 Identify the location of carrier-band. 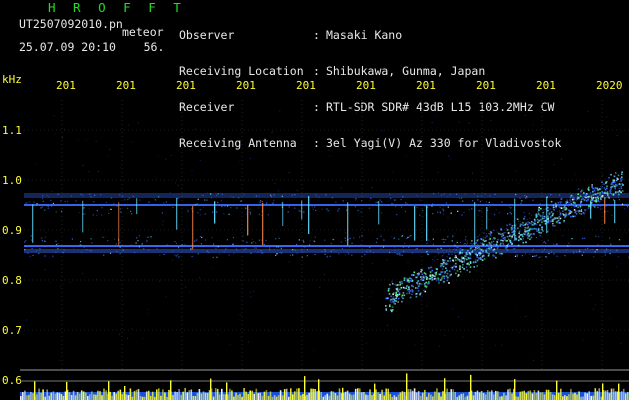
(326, 251).